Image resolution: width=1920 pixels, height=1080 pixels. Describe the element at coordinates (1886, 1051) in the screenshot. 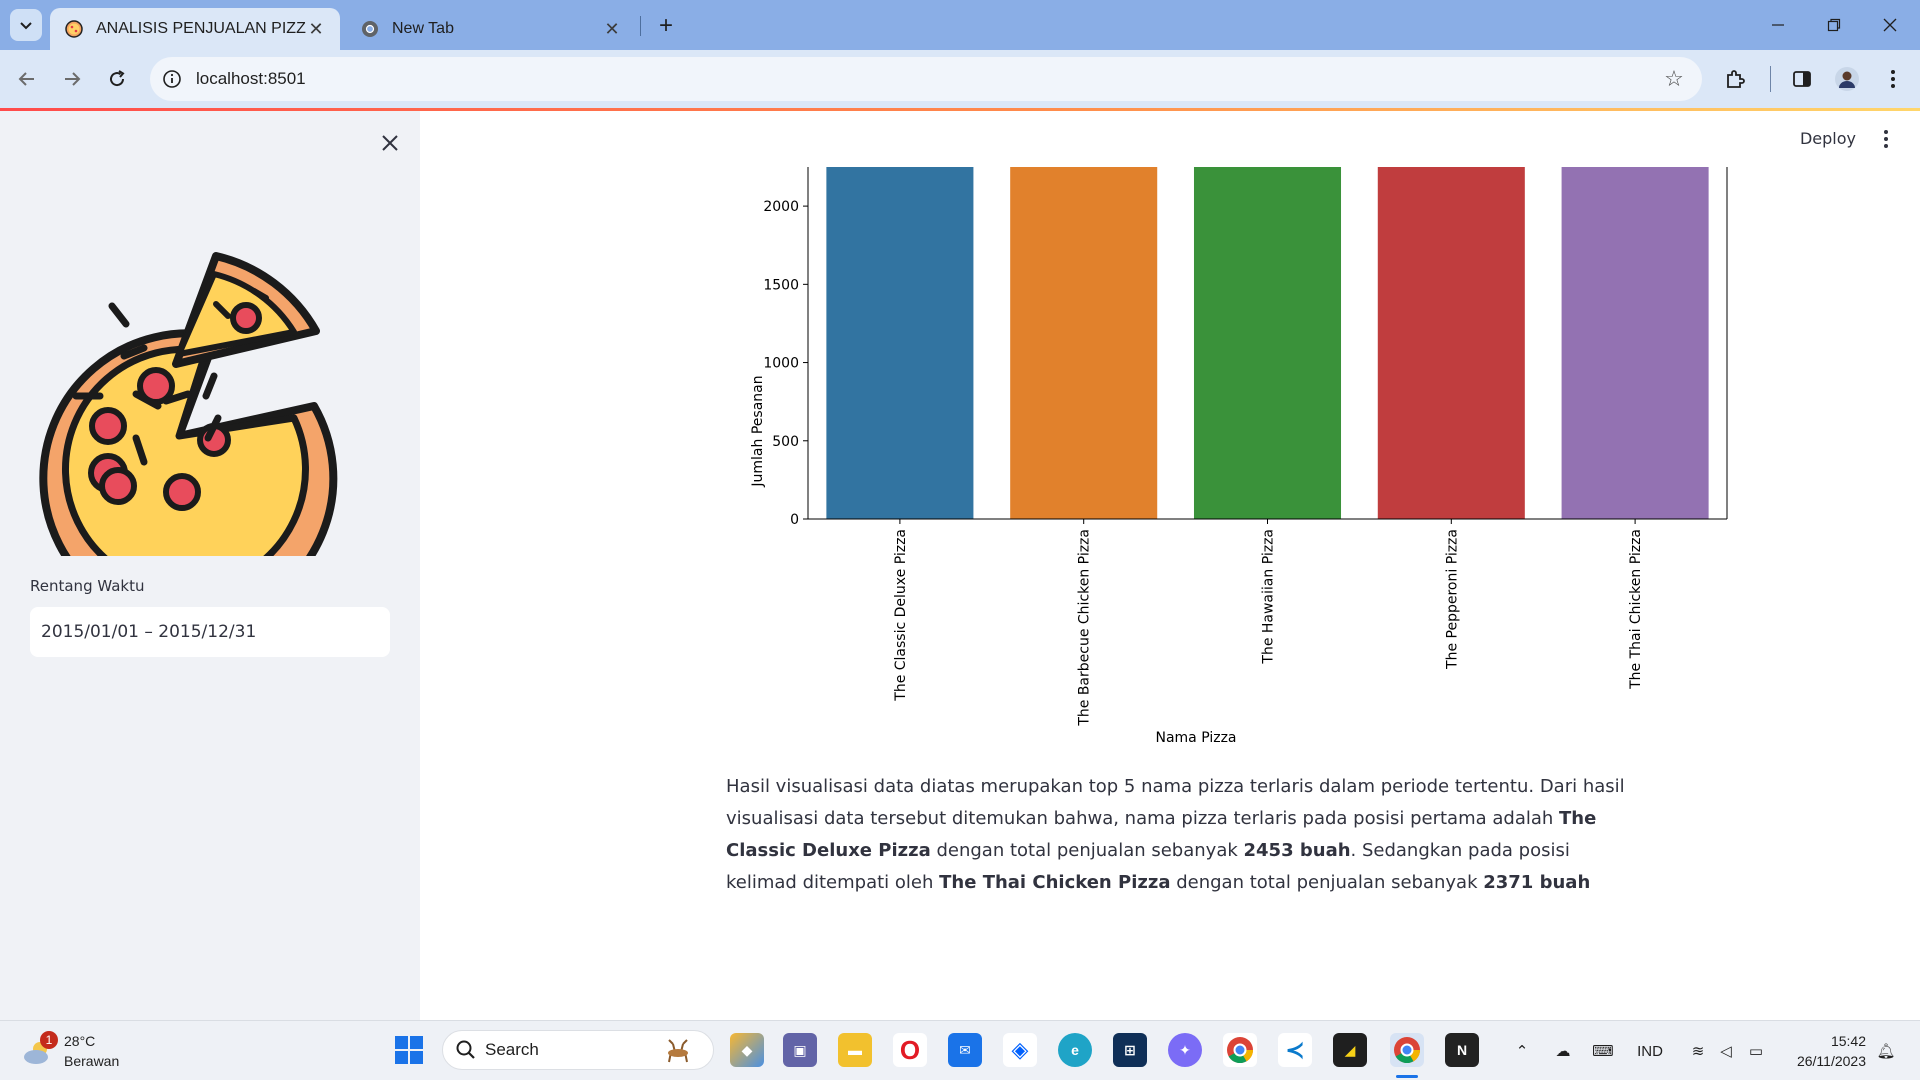

I see `notification-bell-icon: 🔔︎` at that location.